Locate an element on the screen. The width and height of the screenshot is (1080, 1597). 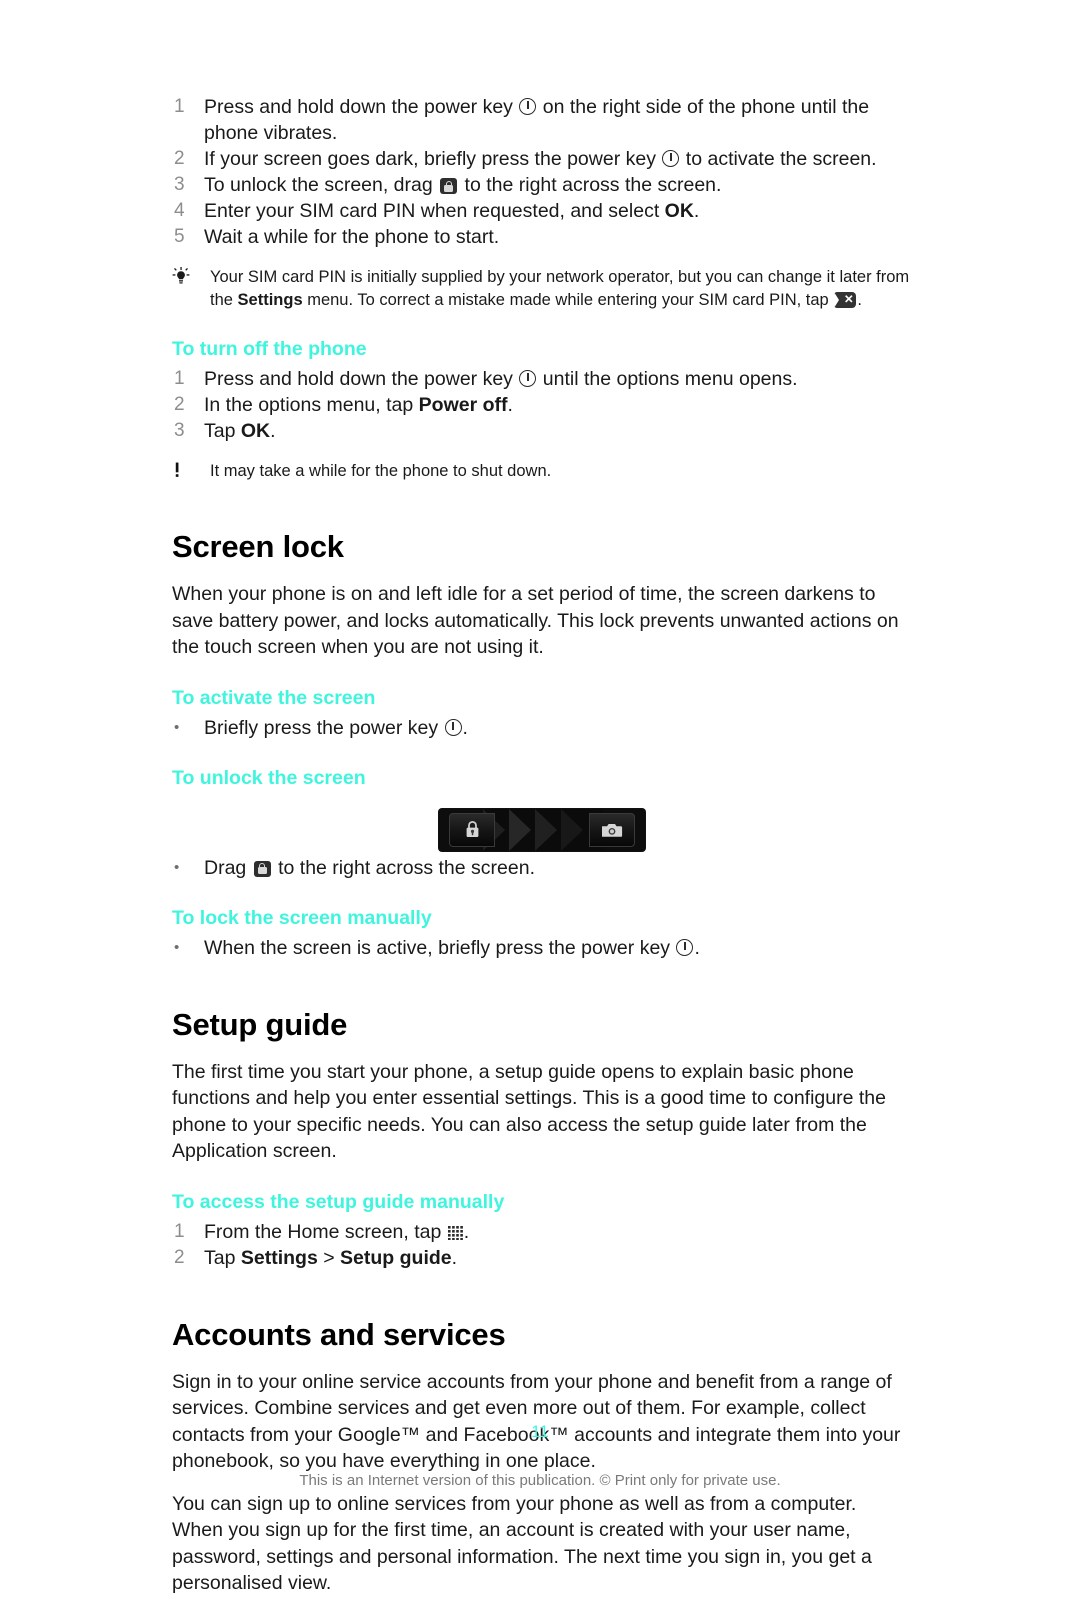
tip-lightbulb-icon is located at coordinates (191, 276).